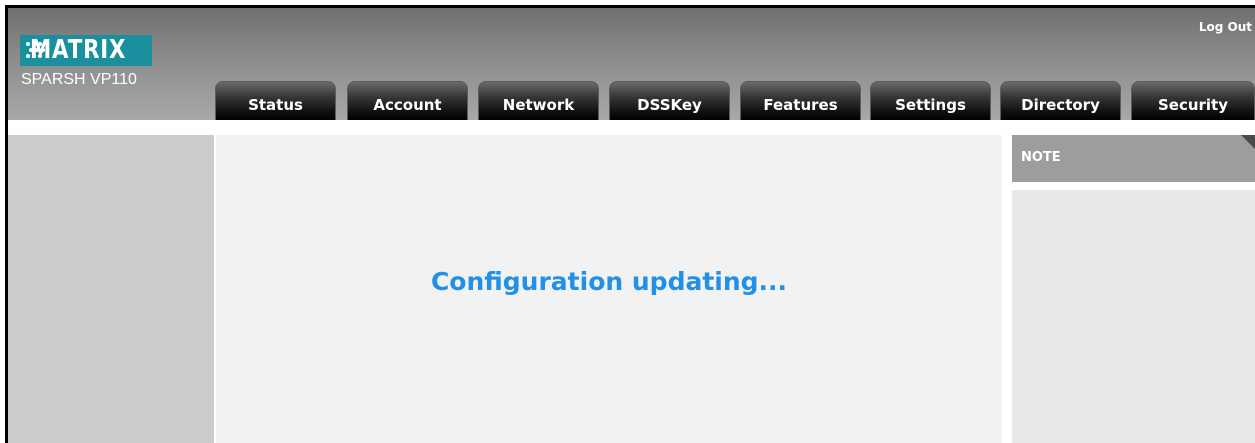  I want to click on matrix-dots-logo-icon, so click(34, 51).